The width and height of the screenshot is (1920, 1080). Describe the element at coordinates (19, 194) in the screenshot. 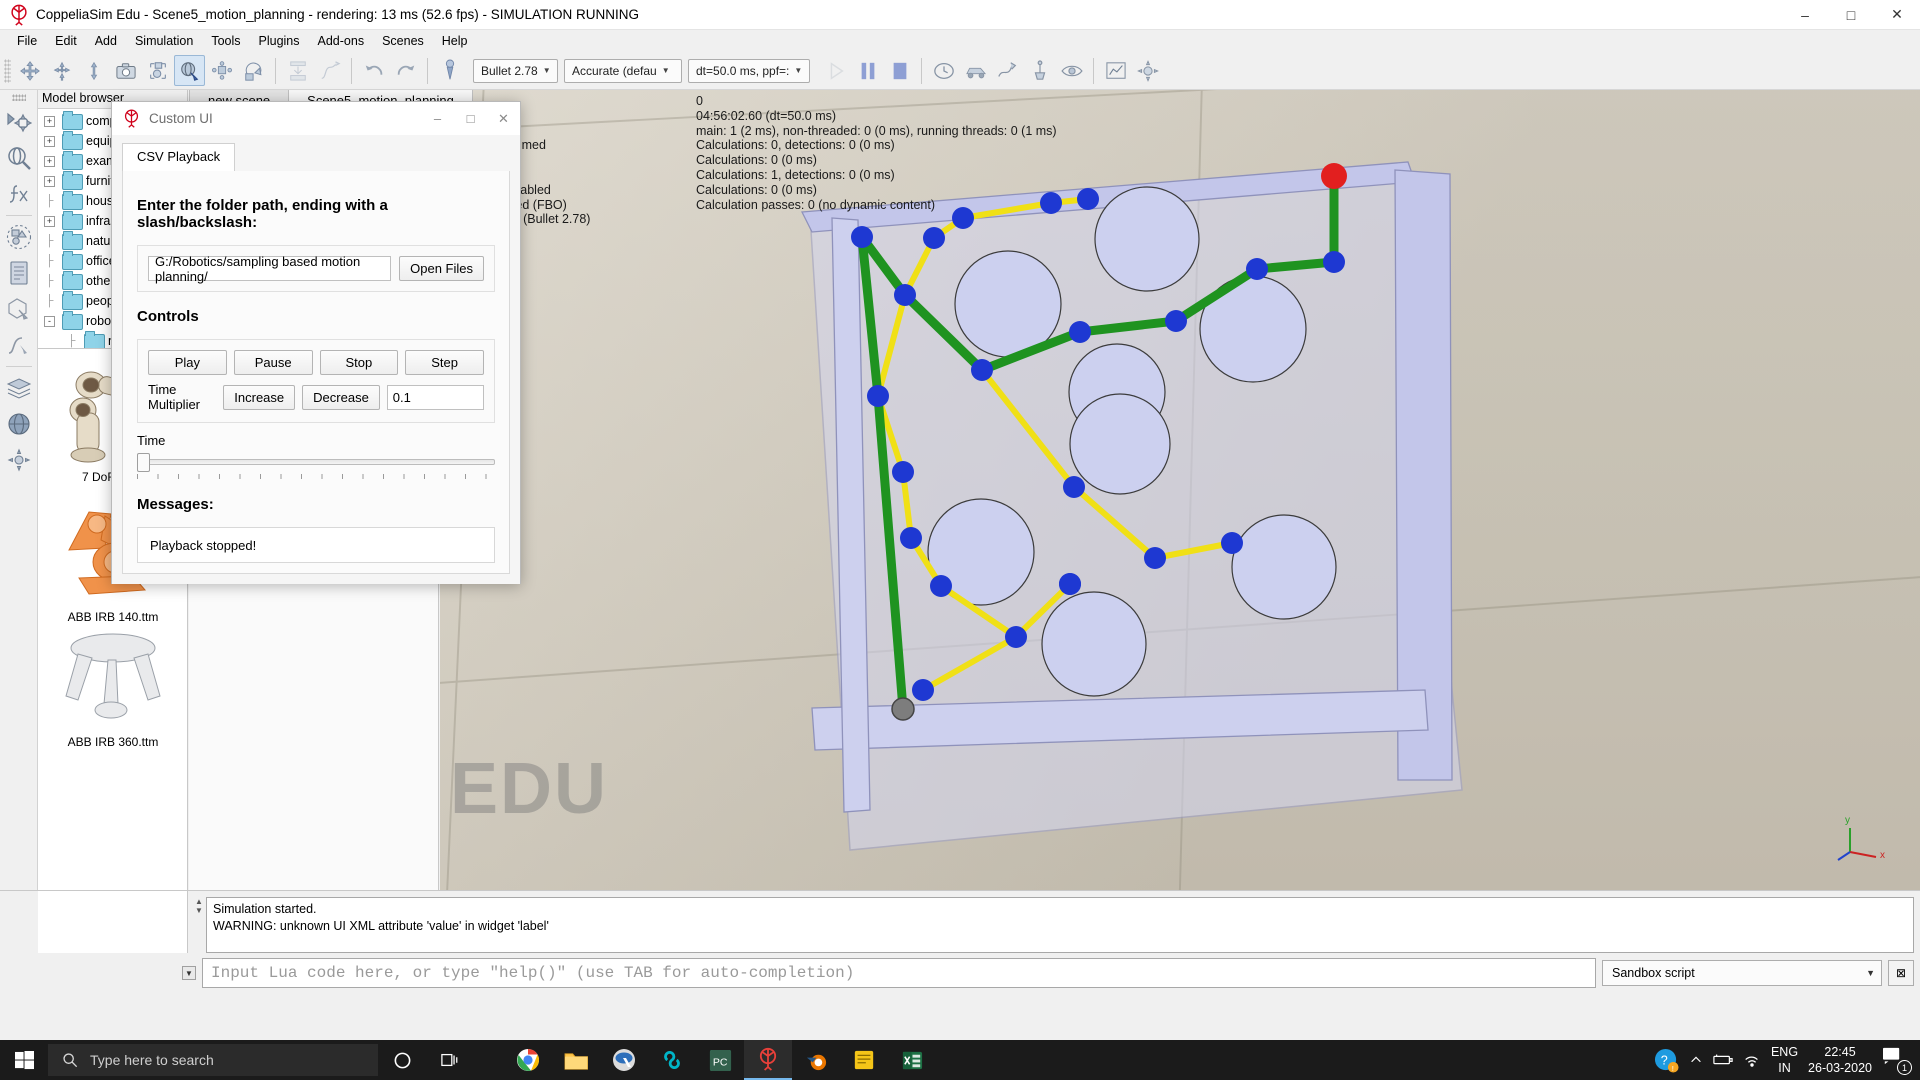

I see `function-fx-icon` at that location.